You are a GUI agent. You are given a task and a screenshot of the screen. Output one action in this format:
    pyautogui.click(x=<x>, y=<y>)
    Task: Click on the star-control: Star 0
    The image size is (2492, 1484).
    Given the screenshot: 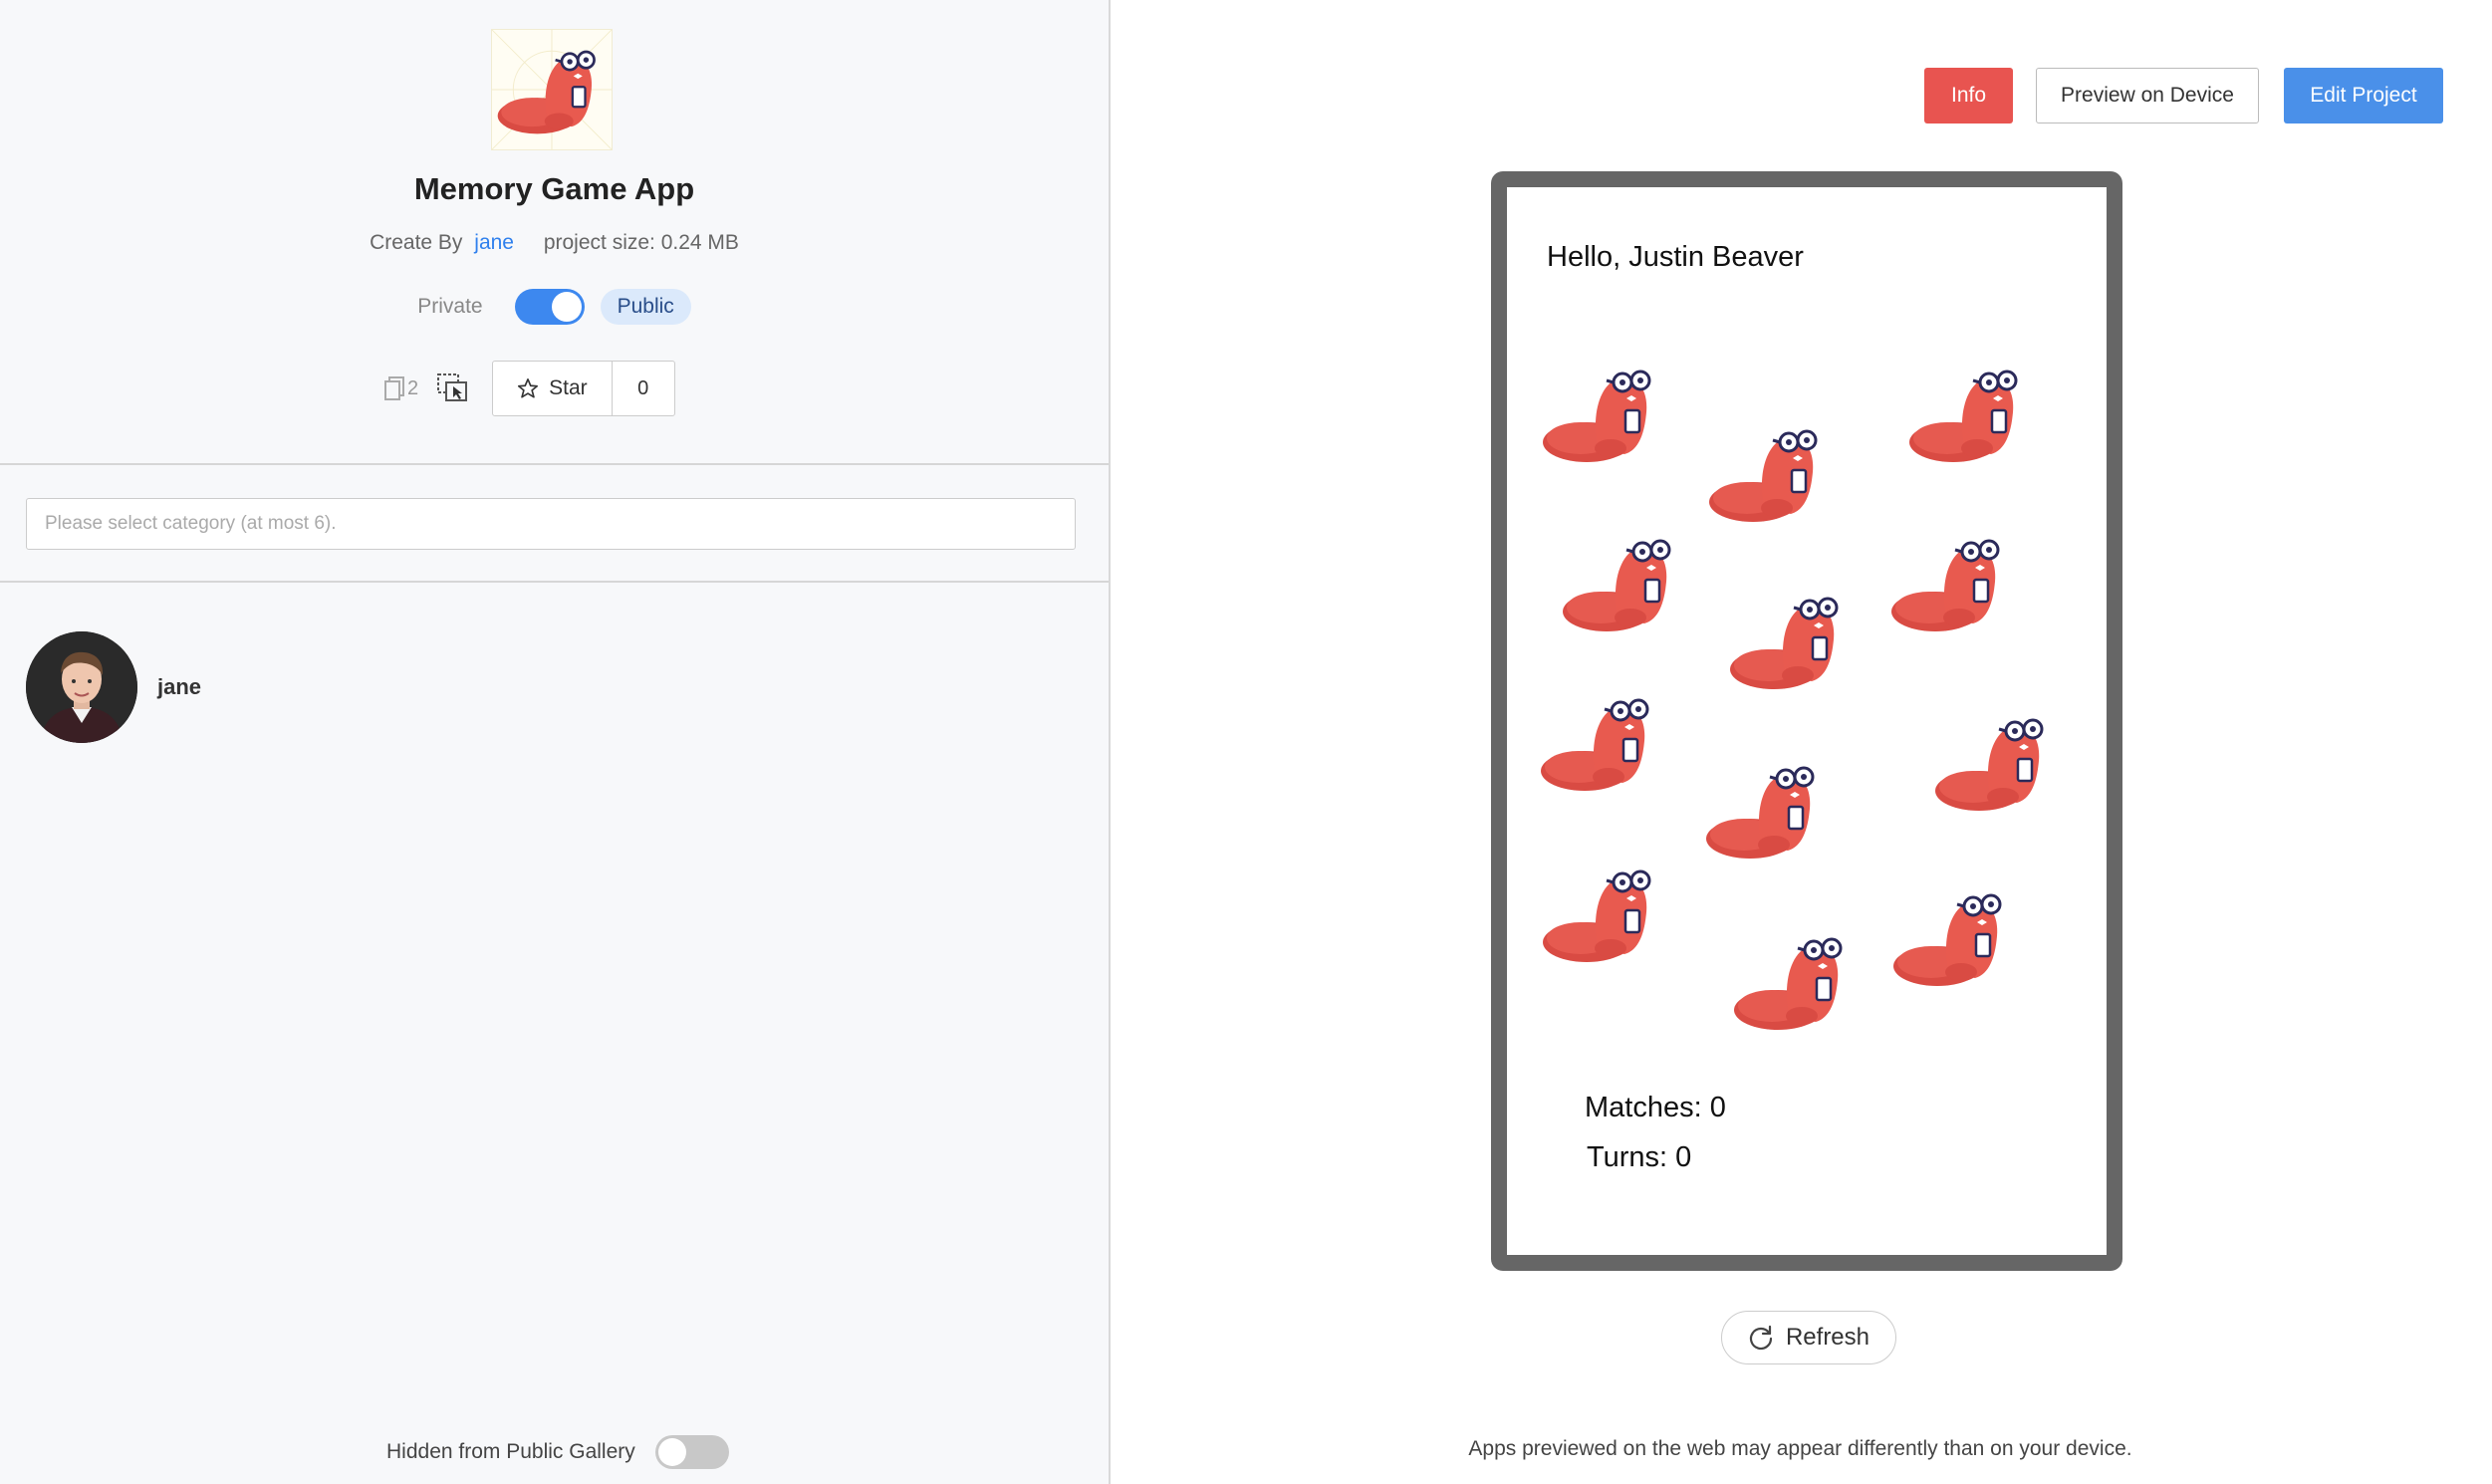 What is the action you would take?
    pyautogui.click(x=583, y=388)
    